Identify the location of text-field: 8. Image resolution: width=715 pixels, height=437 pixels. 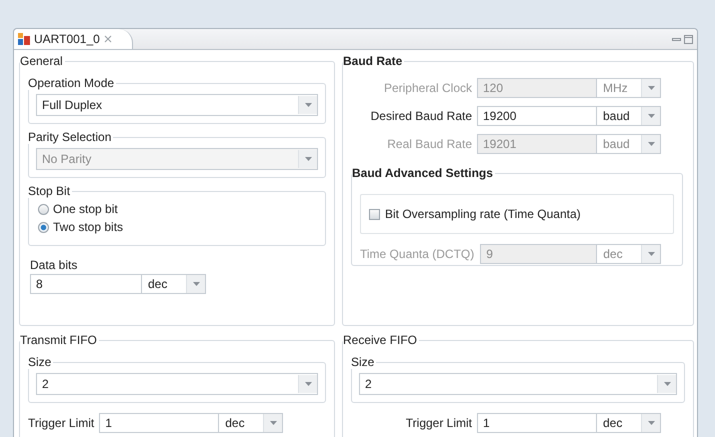
(86, 284).